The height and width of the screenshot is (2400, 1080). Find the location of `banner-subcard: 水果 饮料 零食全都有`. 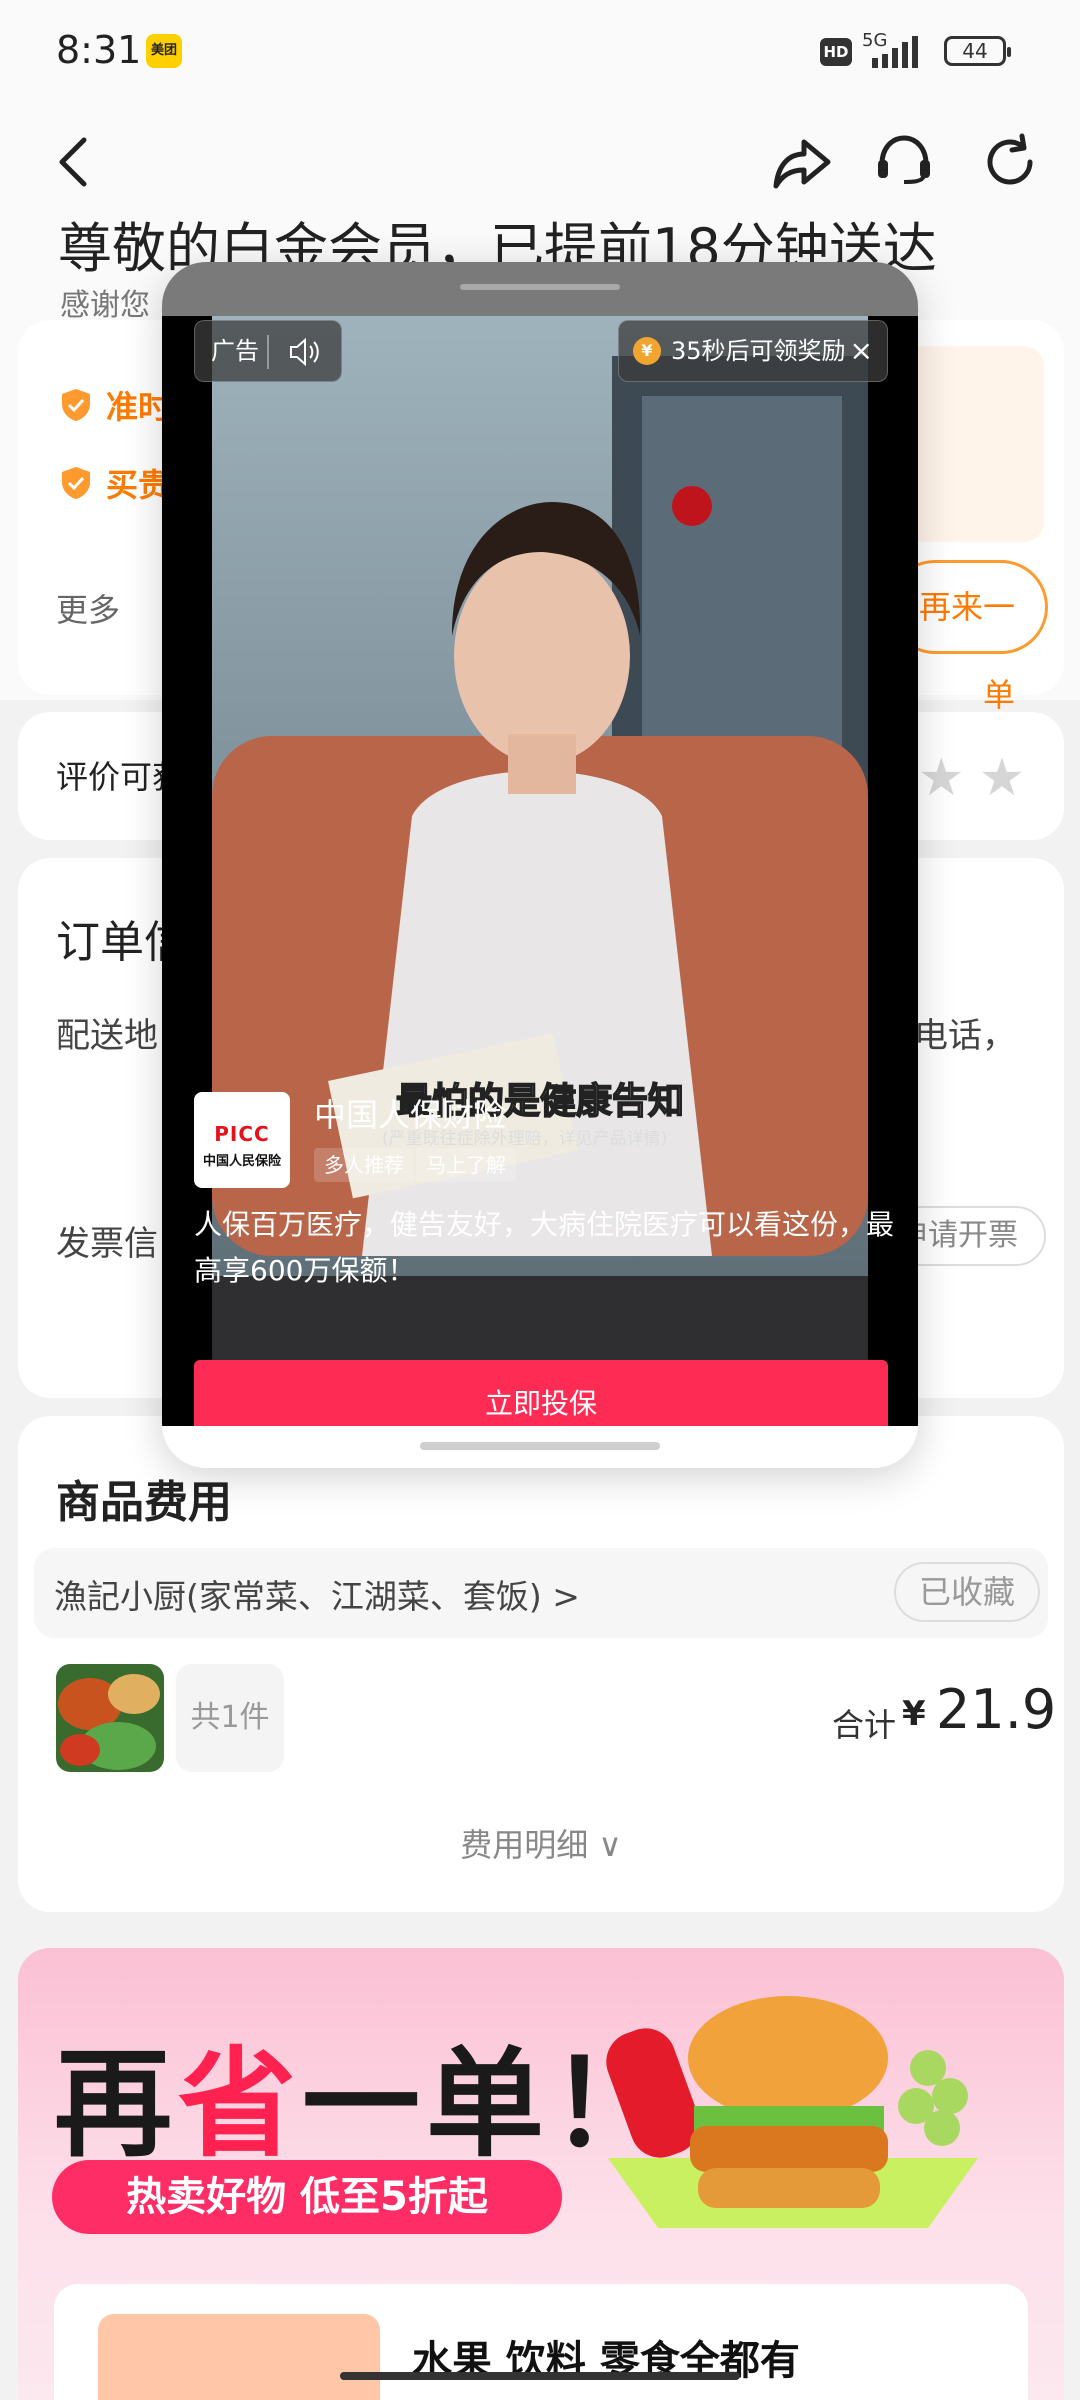

banner-subcard: 水果 饮料 零食全都有 is located at coordinates (541, 2342).